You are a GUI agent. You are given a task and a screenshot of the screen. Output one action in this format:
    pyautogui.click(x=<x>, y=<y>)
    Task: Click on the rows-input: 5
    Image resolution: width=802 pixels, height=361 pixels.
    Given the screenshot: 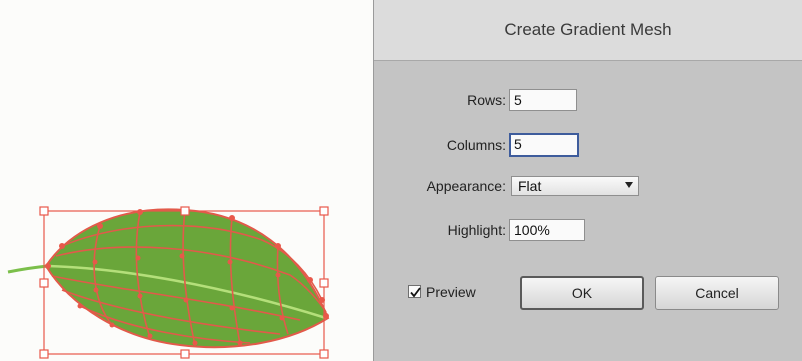 What is the action you would take?
    pyautogui.click(x=543, y=100)
    